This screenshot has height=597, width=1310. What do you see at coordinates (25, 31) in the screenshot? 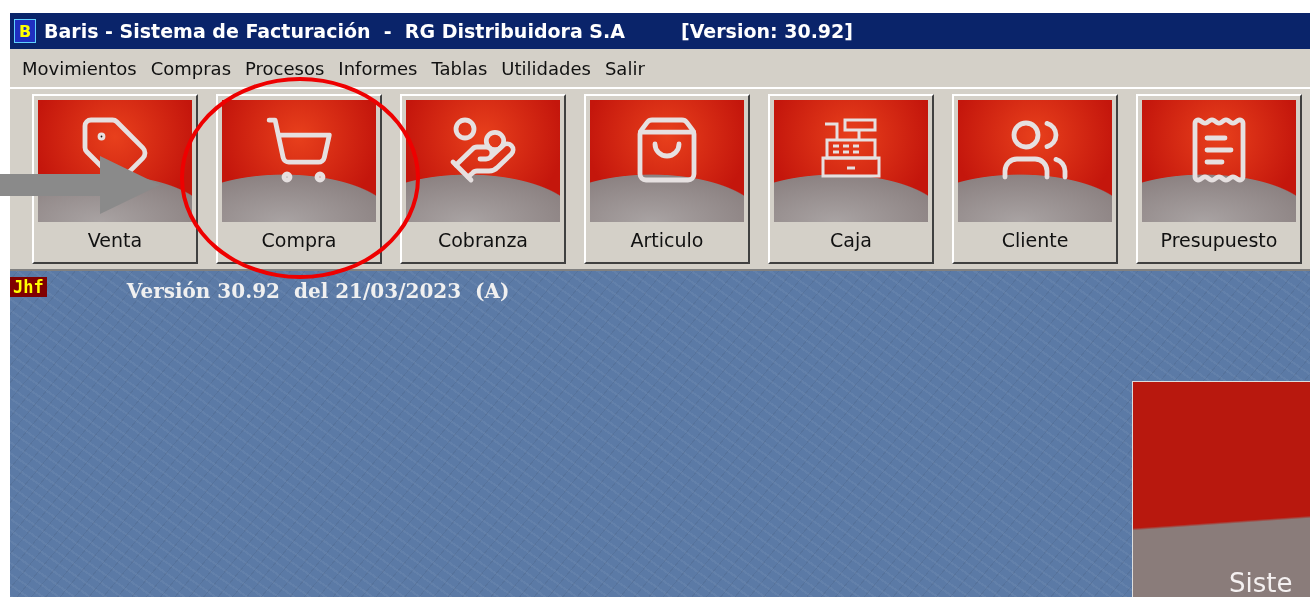
I see `app-icon: B` at bounding box center [25, 31].